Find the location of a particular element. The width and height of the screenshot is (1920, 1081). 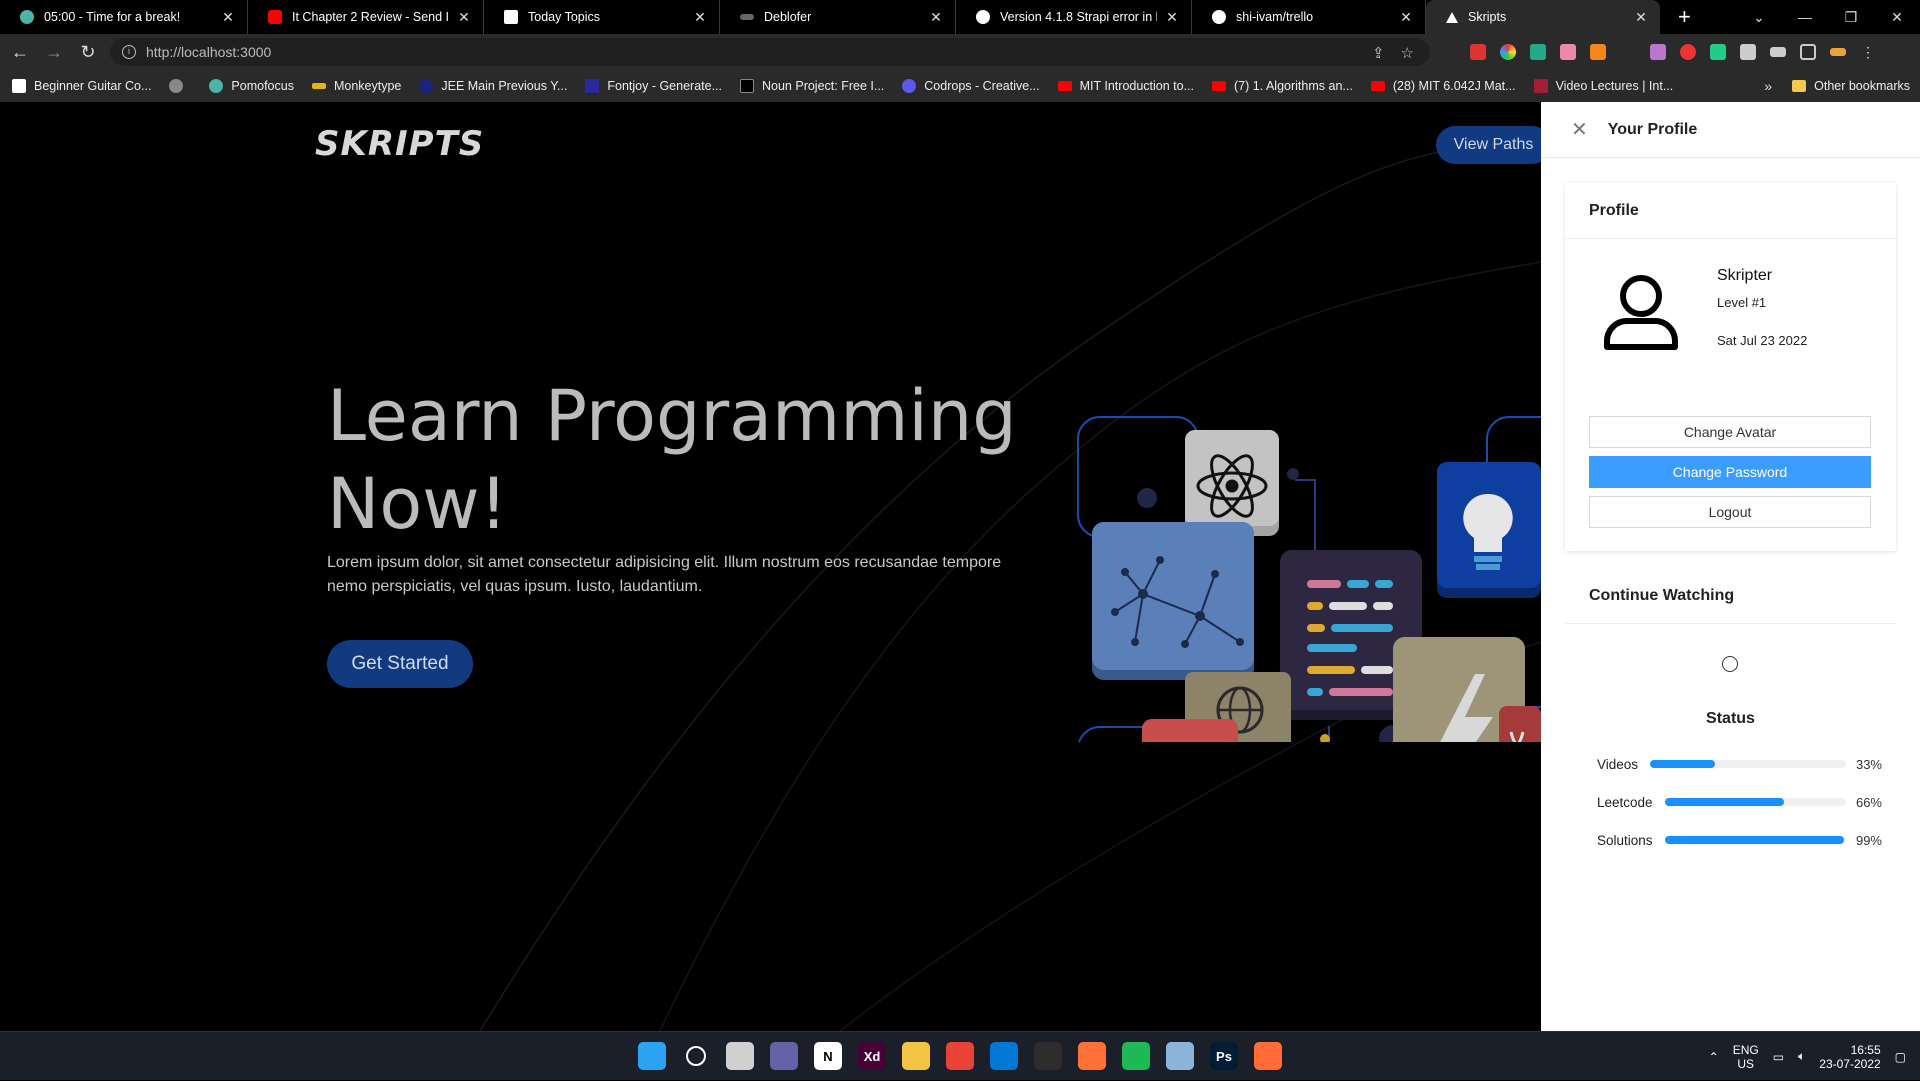

close-icon: ✕ is located at coordinates (1579, 129).